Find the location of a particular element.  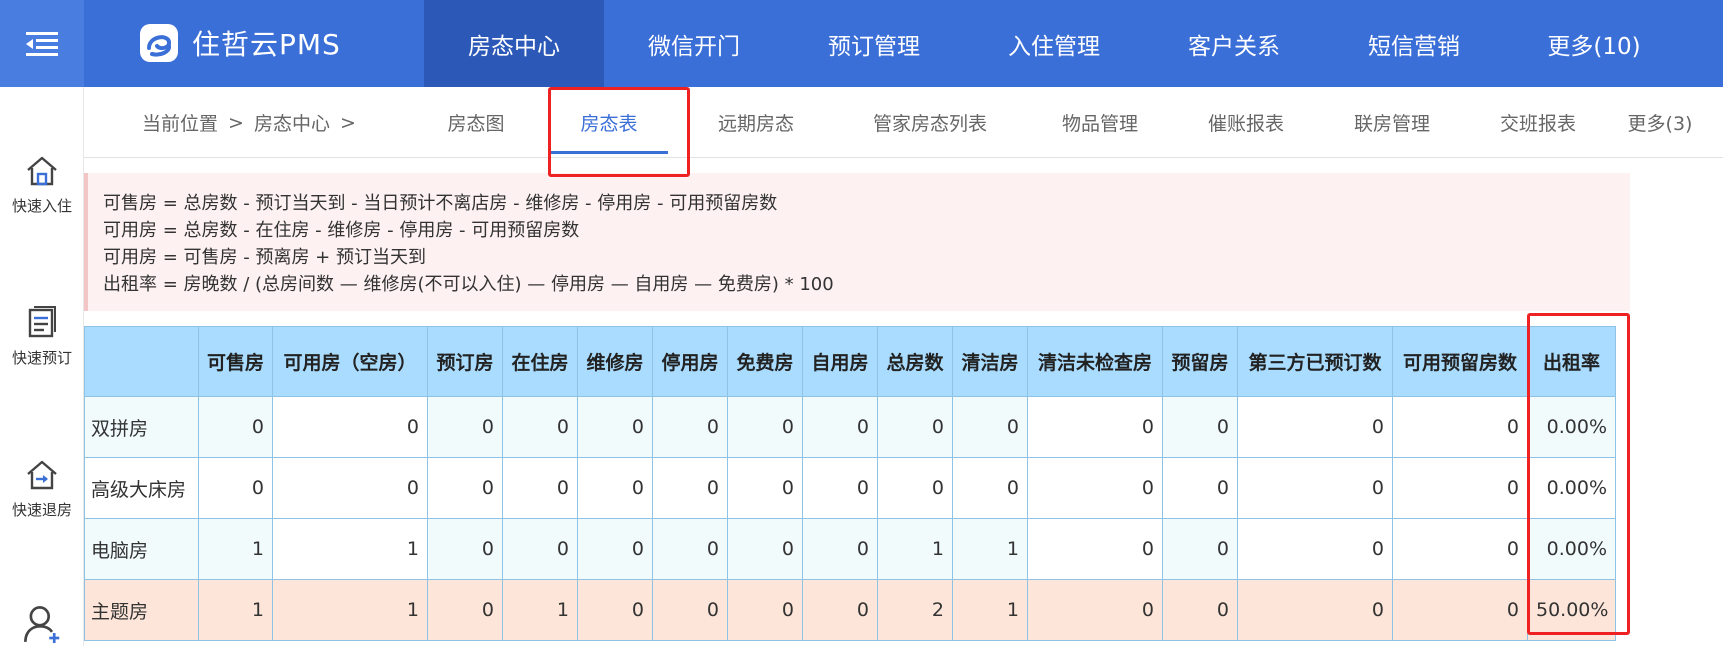

quick-booking-label: 快速预订 is located at coordinates (41, 358).